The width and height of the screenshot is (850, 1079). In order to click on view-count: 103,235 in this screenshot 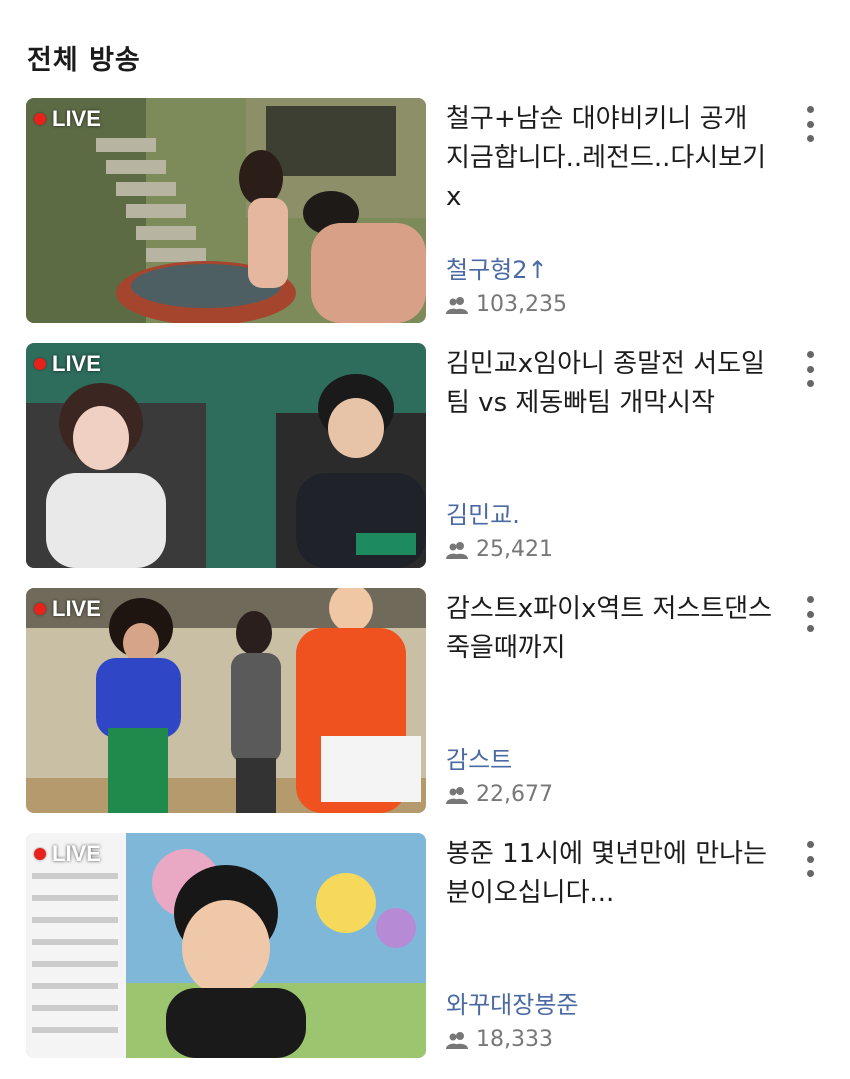, I will do `click(506, 304)`.